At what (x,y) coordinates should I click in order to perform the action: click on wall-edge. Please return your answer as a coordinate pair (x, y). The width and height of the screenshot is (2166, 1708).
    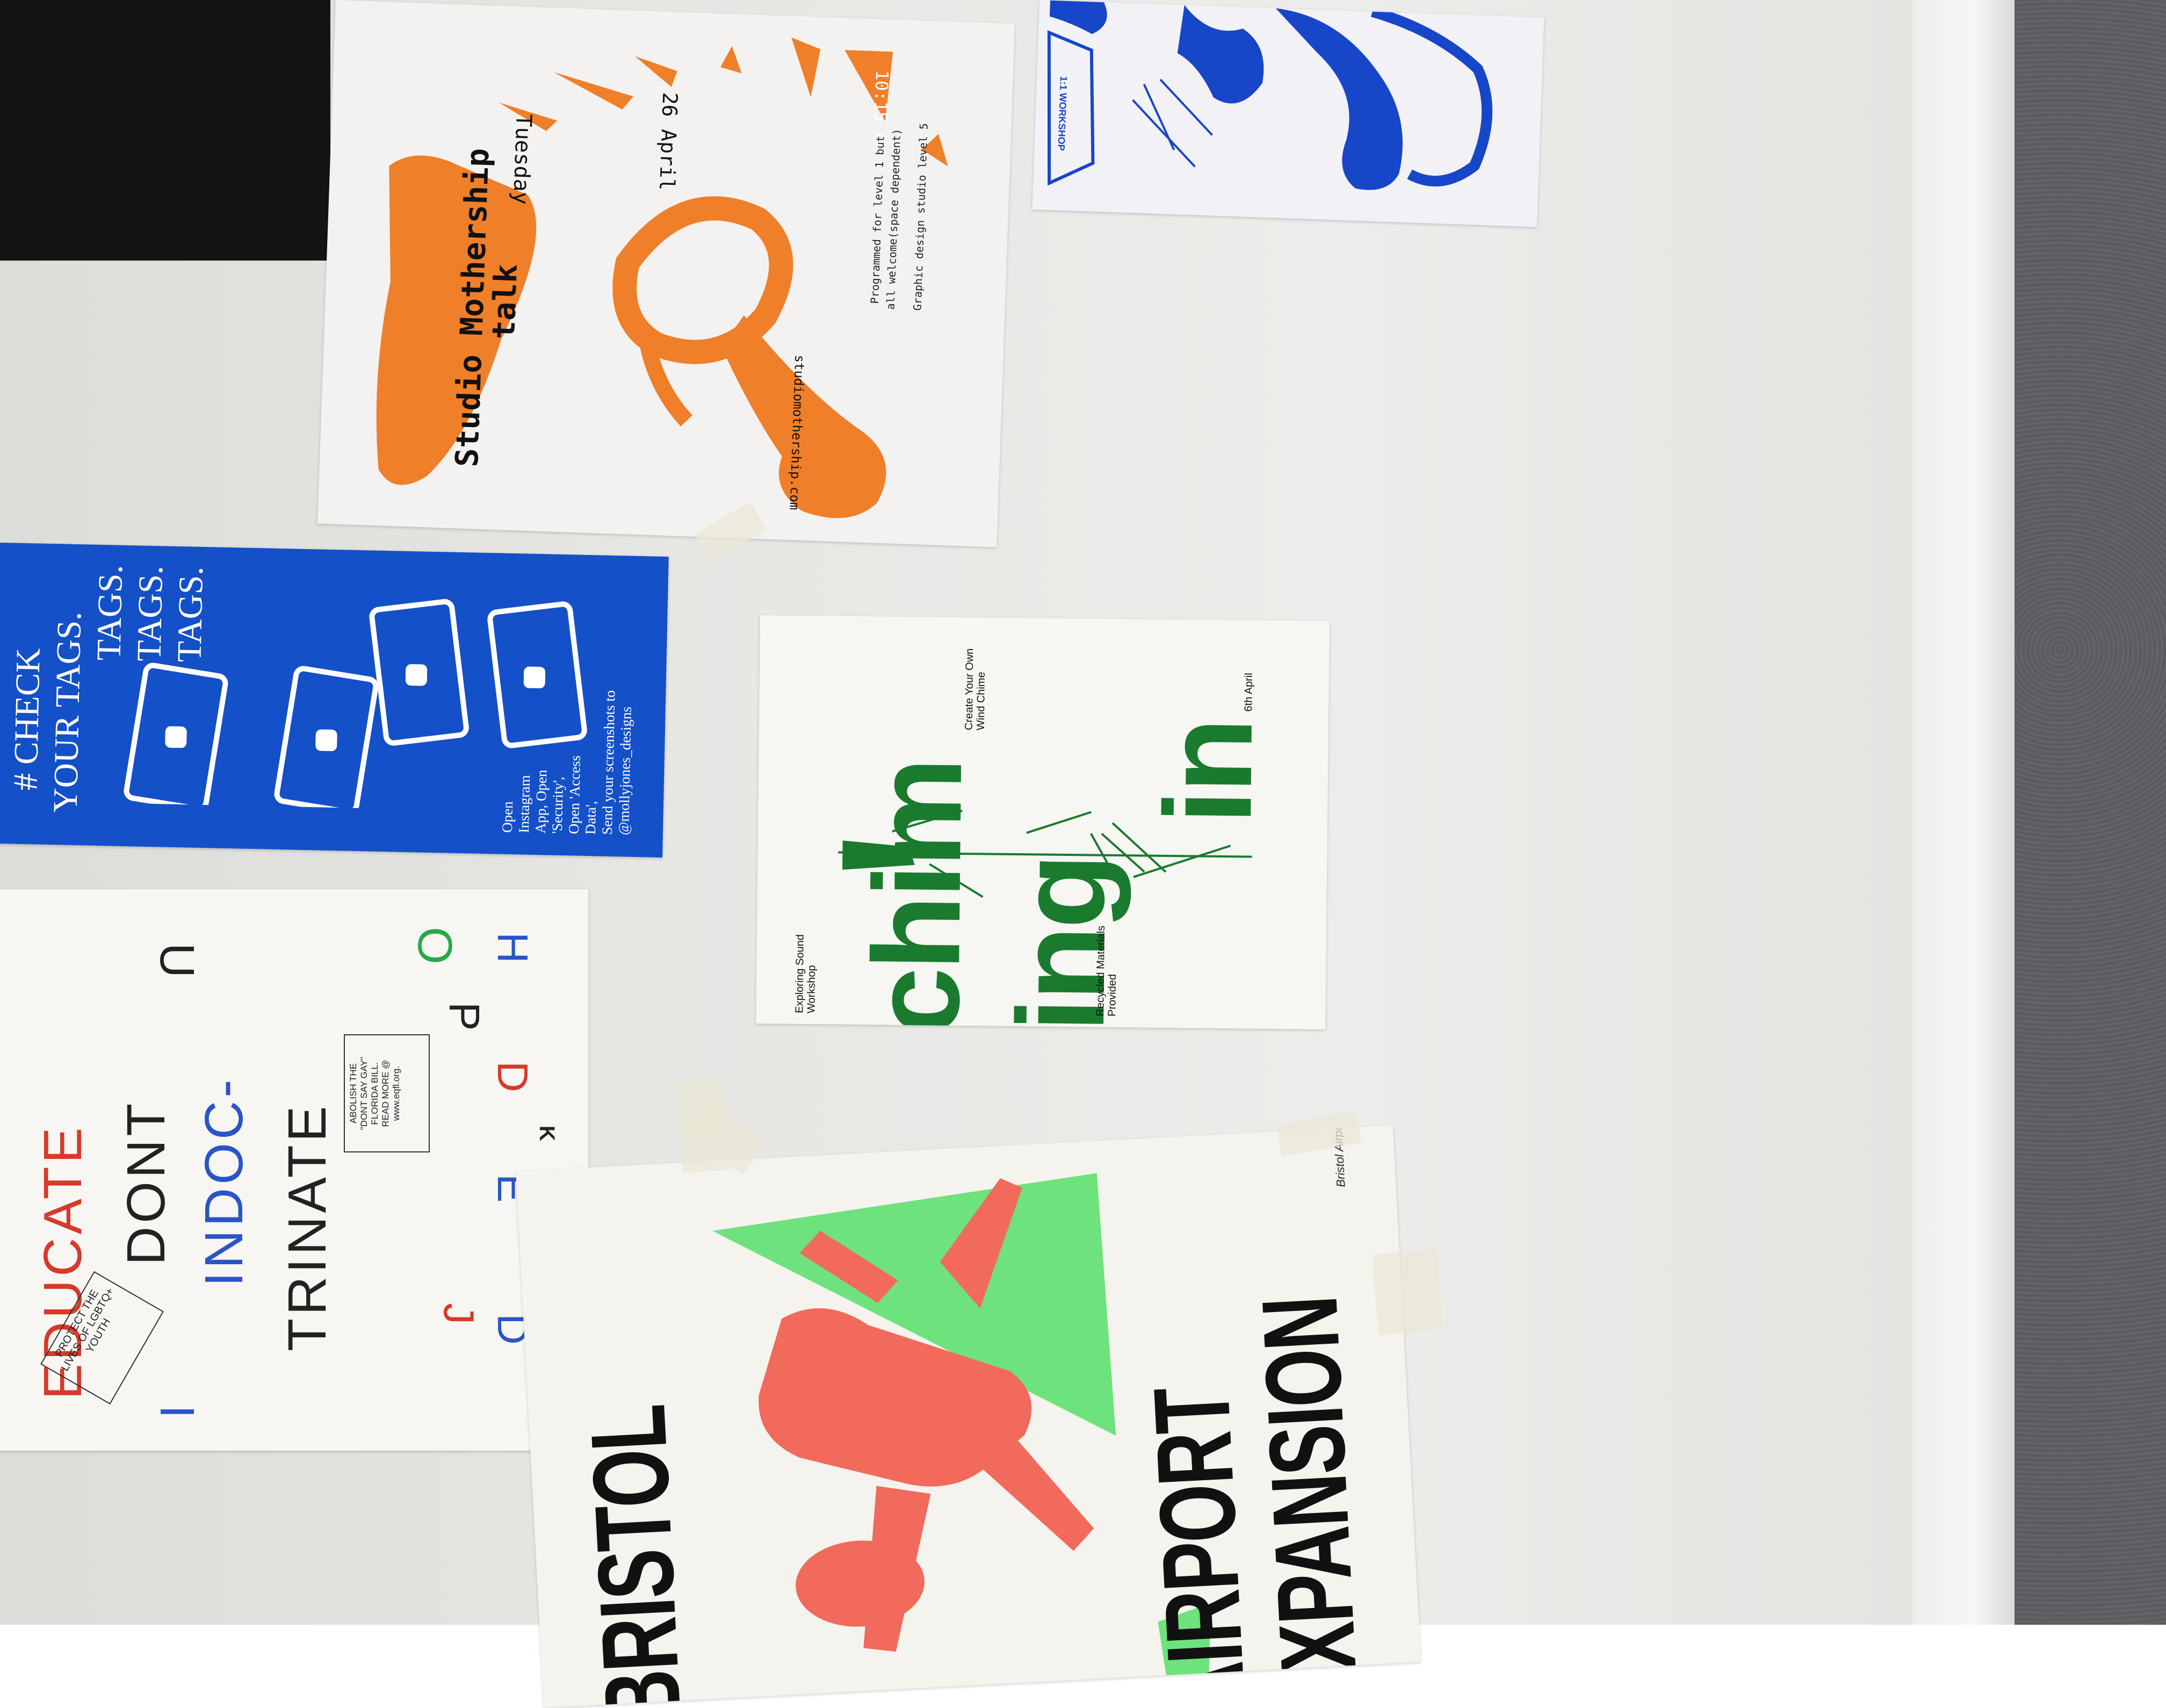
    Looking at the image, I should click on (1963, 812).